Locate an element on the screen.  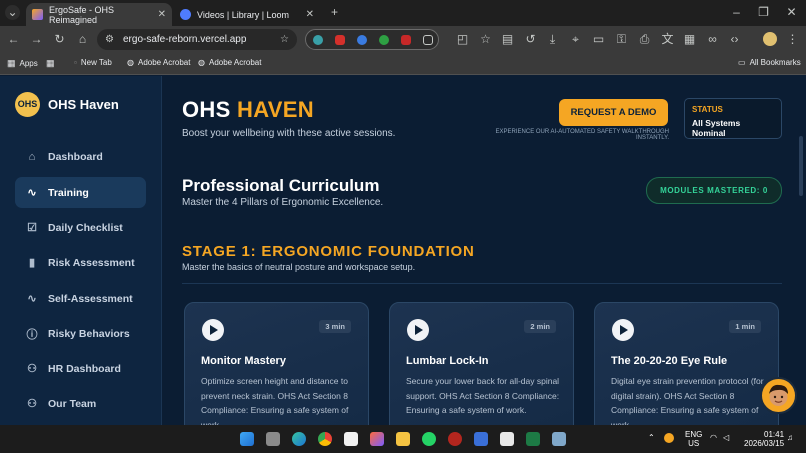
profile-avatar is located at coordinates (770, 39).